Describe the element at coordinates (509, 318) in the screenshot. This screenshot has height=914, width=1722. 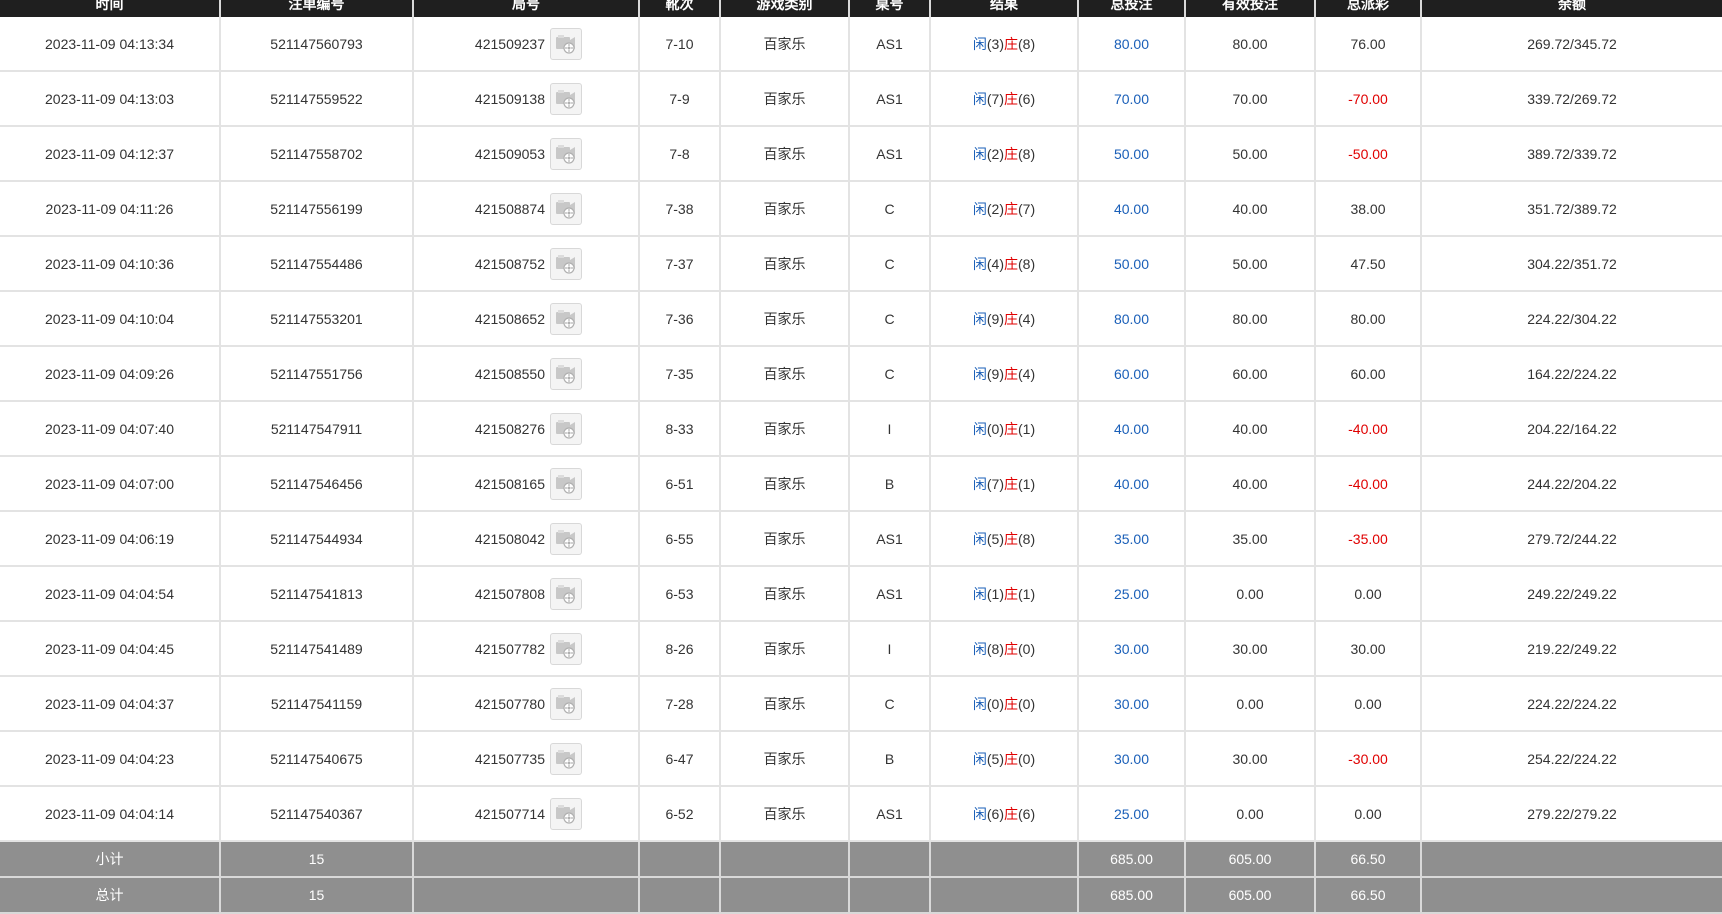
I see `round-number: 421508652` at that location.